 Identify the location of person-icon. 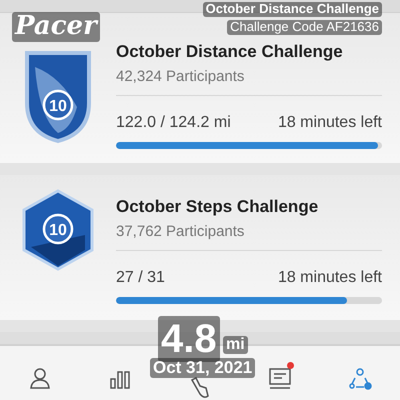
(40, 378).